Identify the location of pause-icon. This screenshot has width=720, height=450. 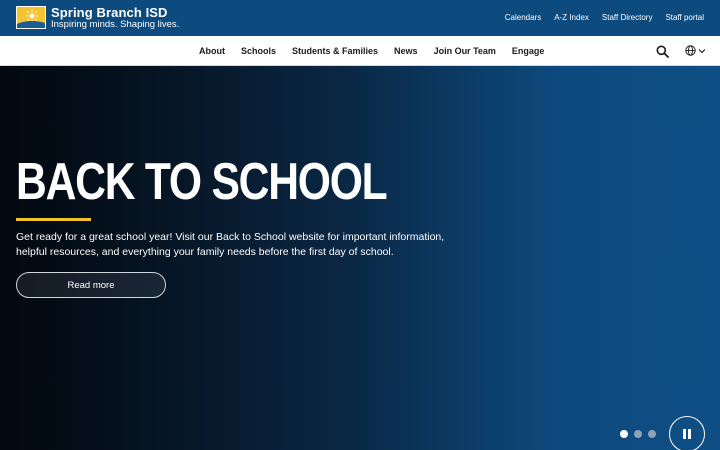
(687, 434).